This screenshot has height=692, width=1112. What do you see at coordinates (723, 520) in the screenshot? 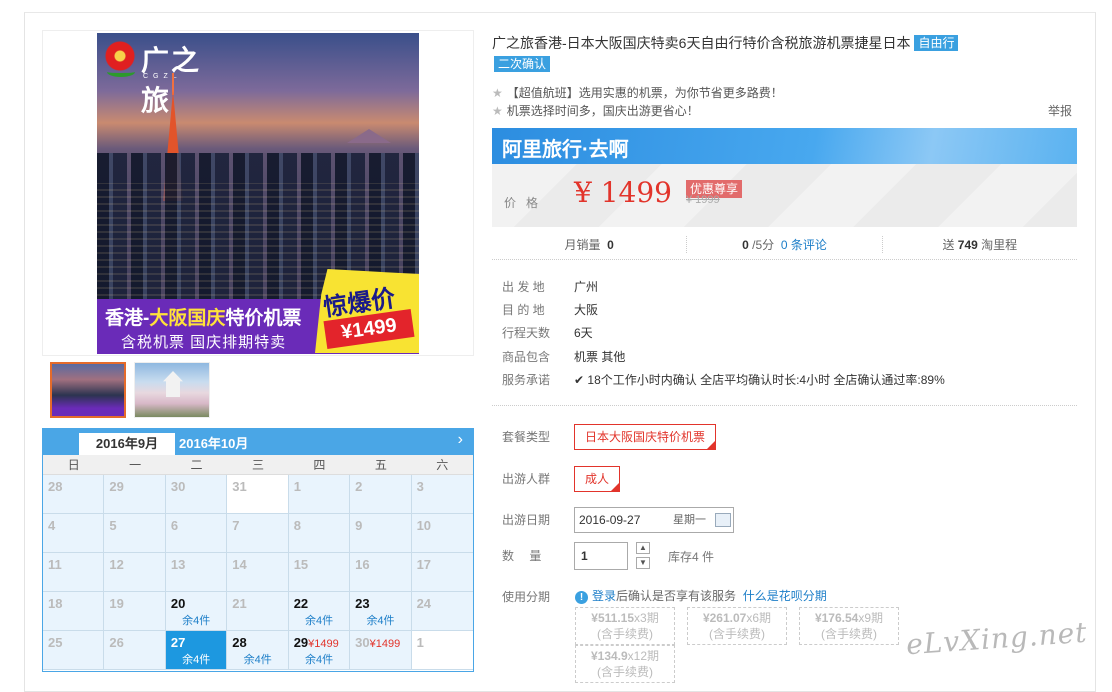
I see `calendar-icon` at bounding box center [723, 520].